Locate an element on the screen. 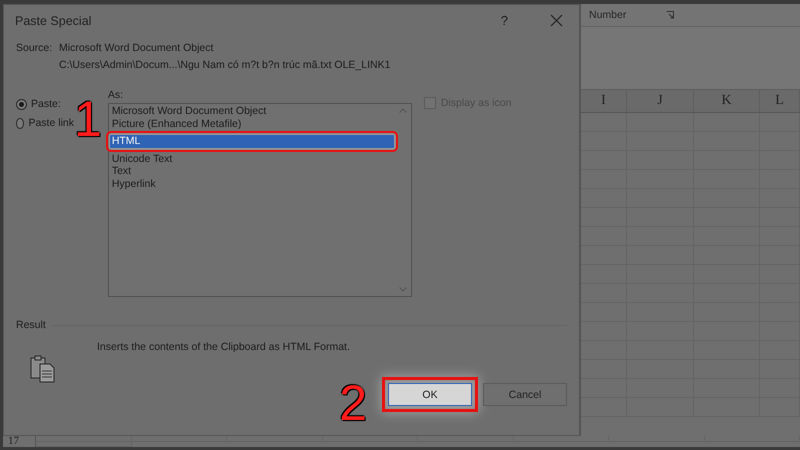  as-label: As: is located at coordinates (116, 95).